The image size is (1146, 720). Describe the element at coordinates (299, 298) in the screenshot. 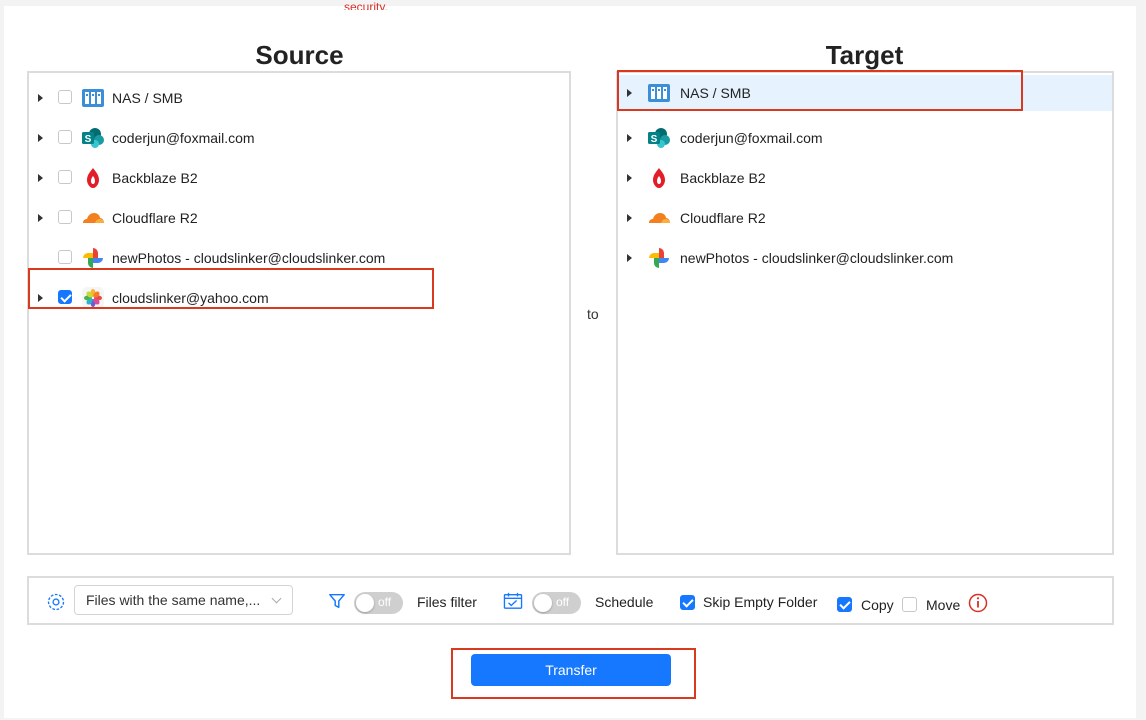

I see `source-item-yahoo: cloudslinker@yahoo.com` at that location.